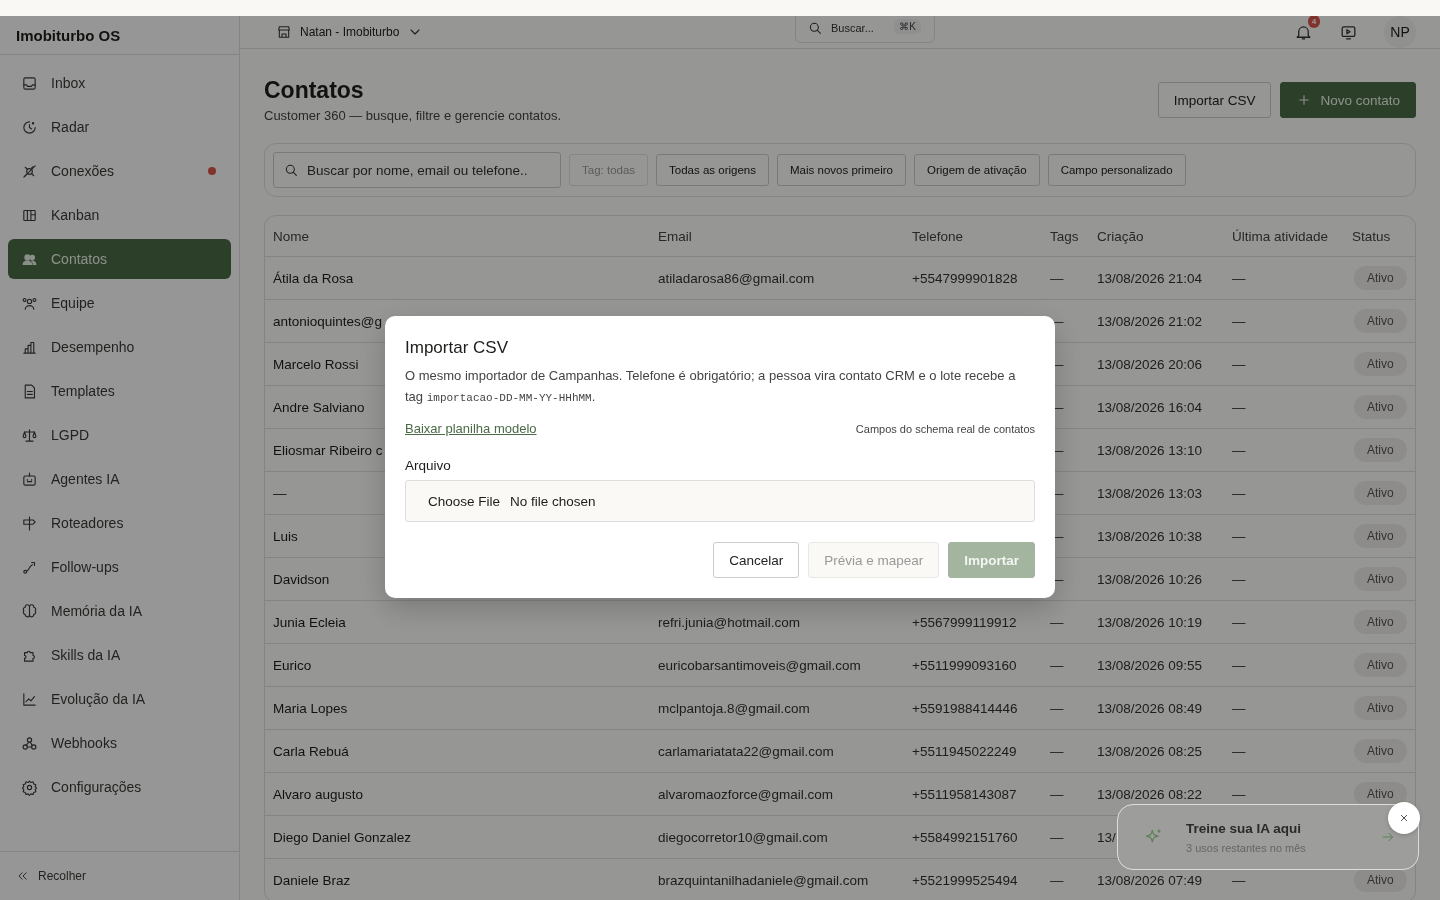 The width and height of the screenshot is (1440, 900). What do you see at coordinates (964, 622) in the screenshot?
I see `phone-cell-text: +5567999119912` at bounding box center [964, 622].